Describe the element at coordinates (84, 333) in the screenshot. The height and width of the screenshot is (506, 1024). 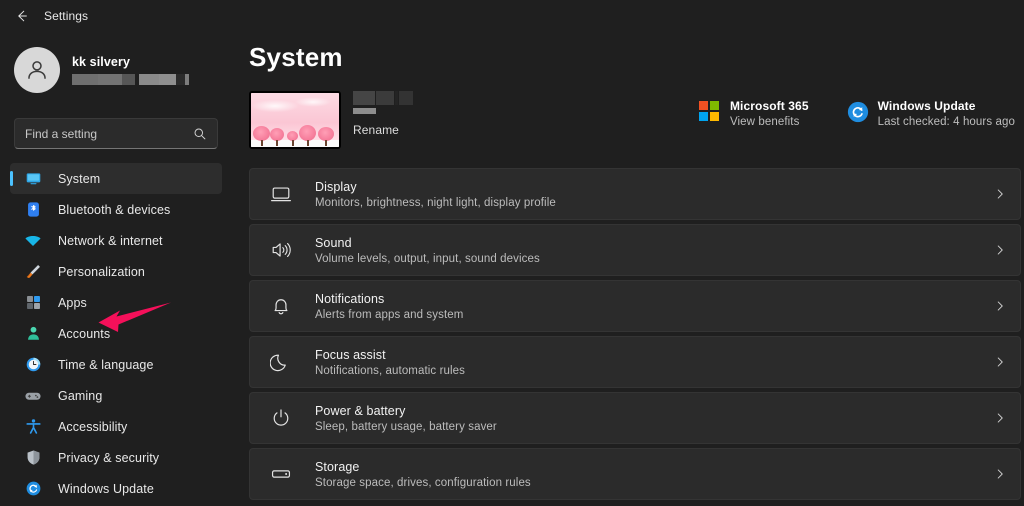
I see `sidebar-item-label: Accounts` at that location.